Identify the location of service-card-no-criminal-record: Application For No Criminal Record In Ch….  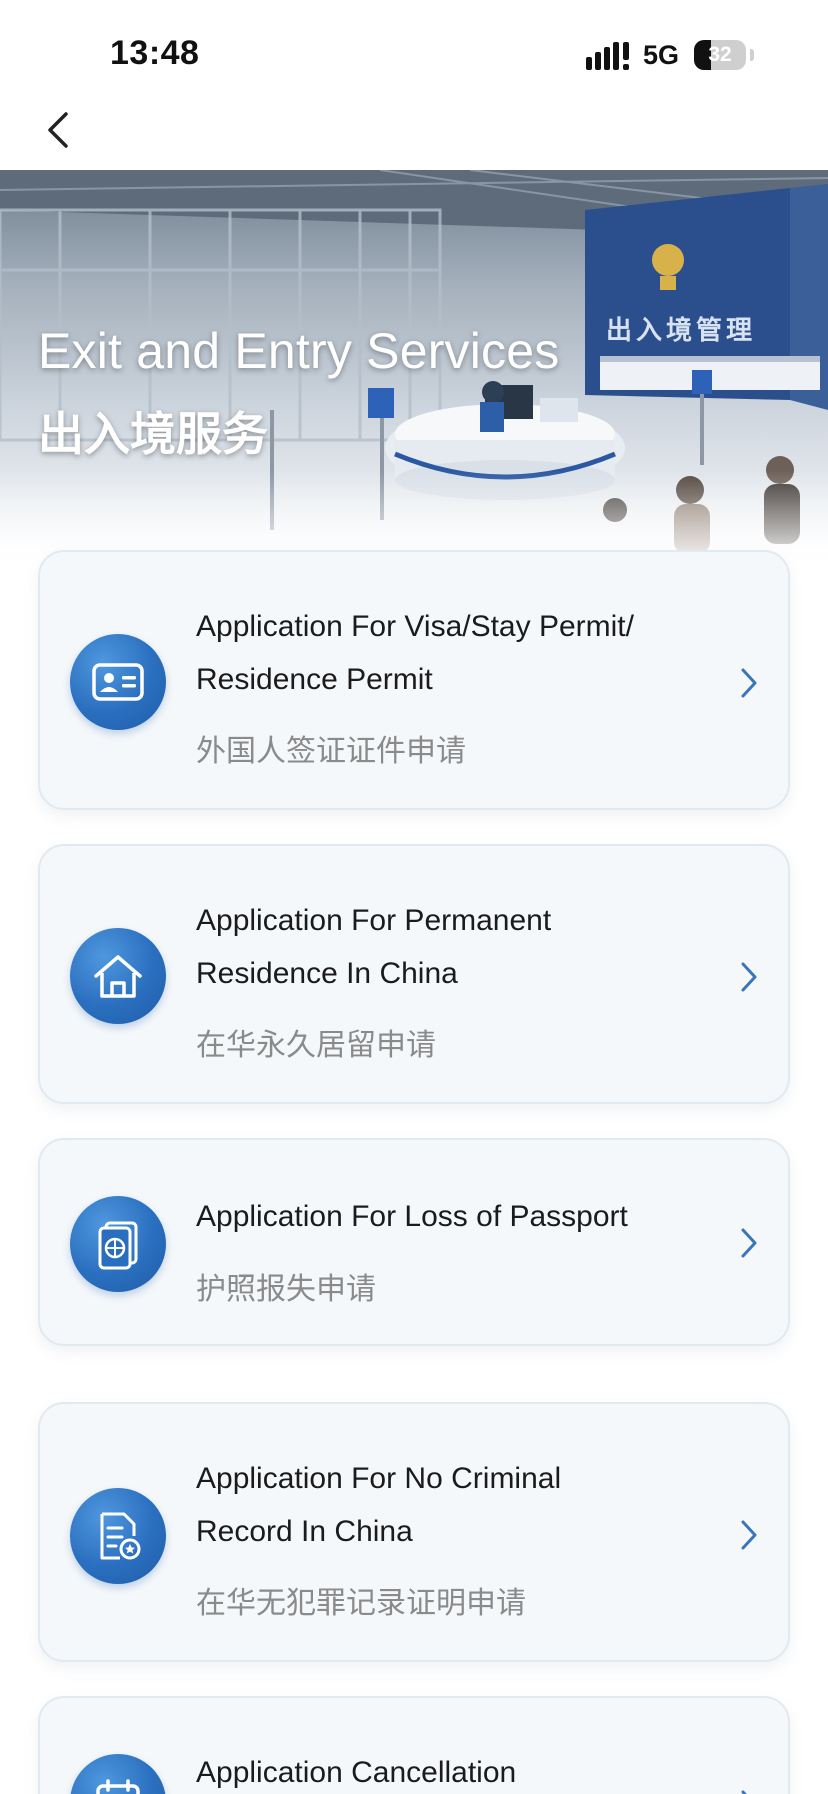
(414, 1532).